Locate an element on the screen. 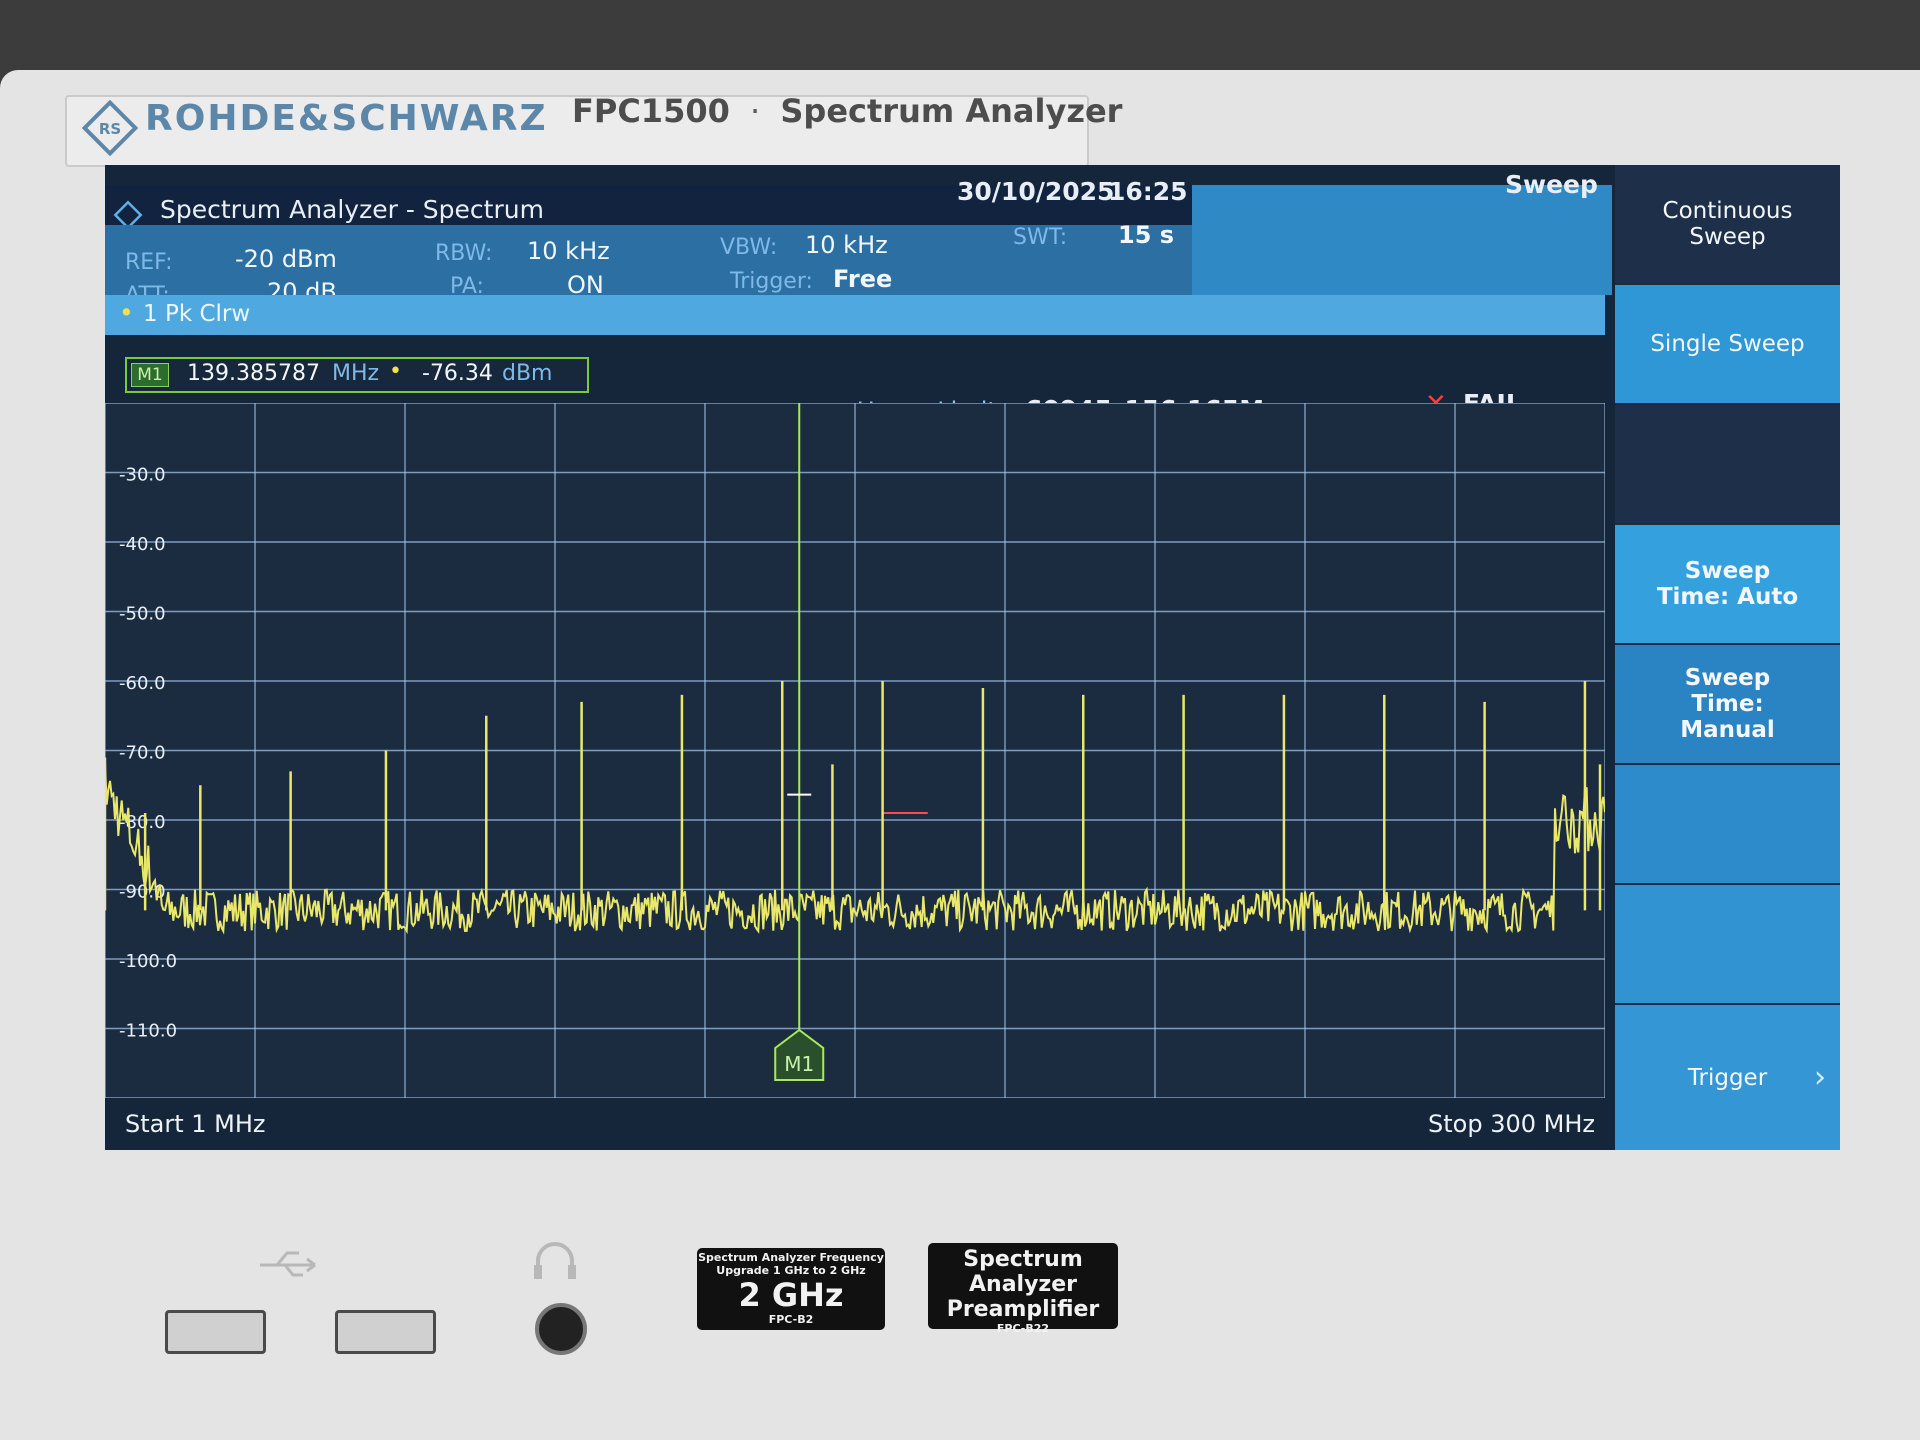 The height and width of the screenshot is (1440, 1920). badge-code: FPC-B22 is located at coordinates (1023, 1328).